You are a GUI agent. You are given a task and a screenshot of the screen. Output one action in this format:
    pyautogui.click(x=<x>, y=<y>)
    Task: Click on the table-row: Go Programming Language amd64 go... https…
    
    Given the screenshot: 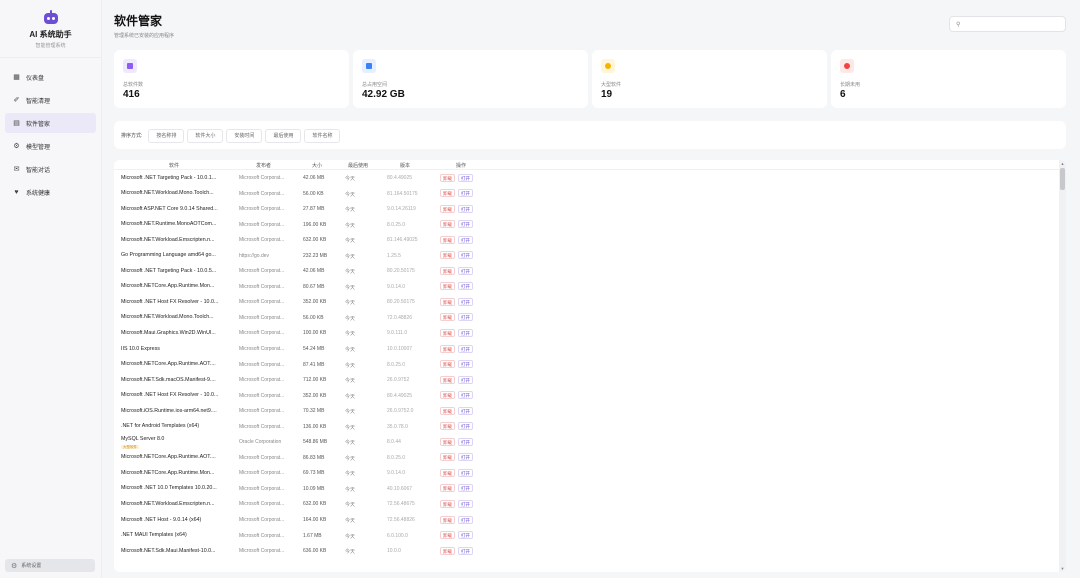 What is the action you would take?
    pyautogui.click(x=586, y=256)
    